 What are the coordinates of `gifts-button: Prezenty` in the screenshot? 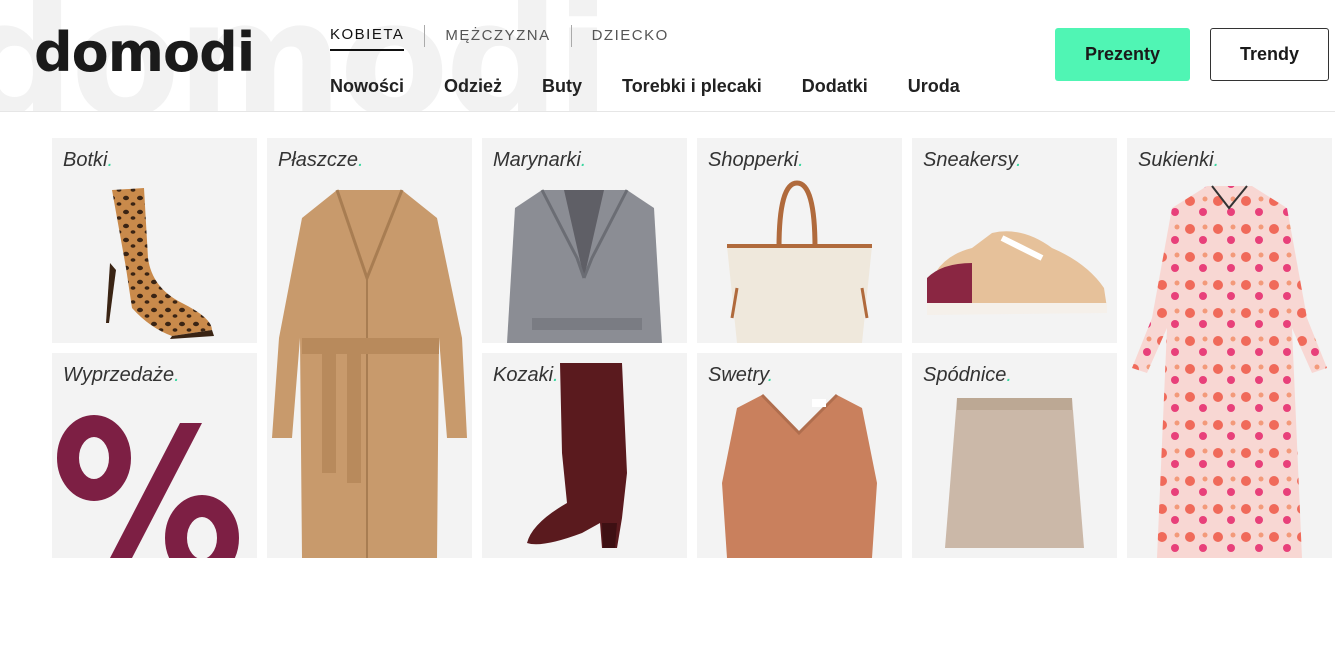 It's located at (1122, 54).